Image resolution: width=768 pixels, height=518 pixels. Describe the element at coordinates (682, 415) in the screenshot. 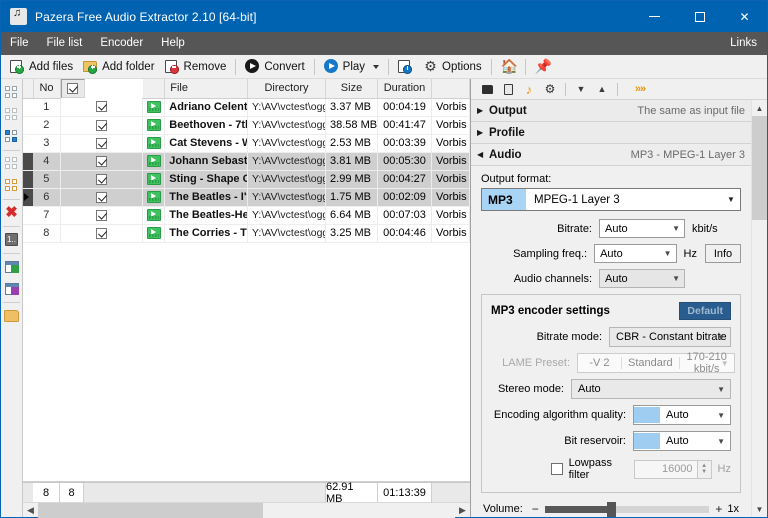

I see `encoding-quality-select: Auto ▼` at that location.